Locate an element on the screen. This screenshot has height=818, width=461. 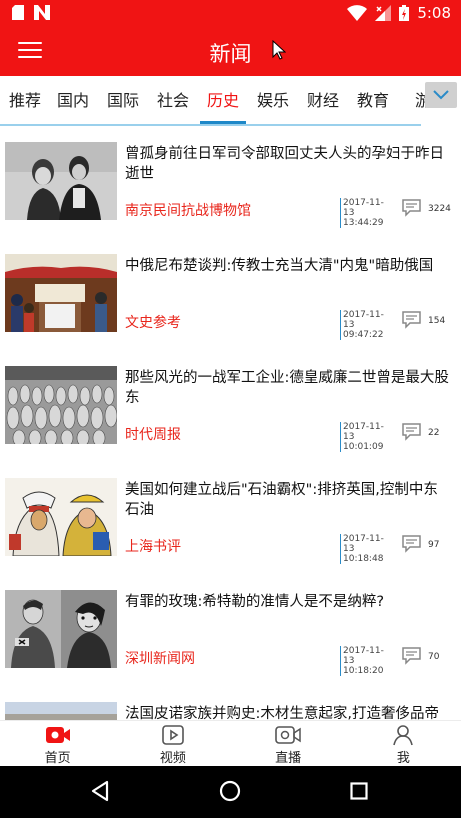
news-time: 09:47:22 is located at coordinates (363, 335).